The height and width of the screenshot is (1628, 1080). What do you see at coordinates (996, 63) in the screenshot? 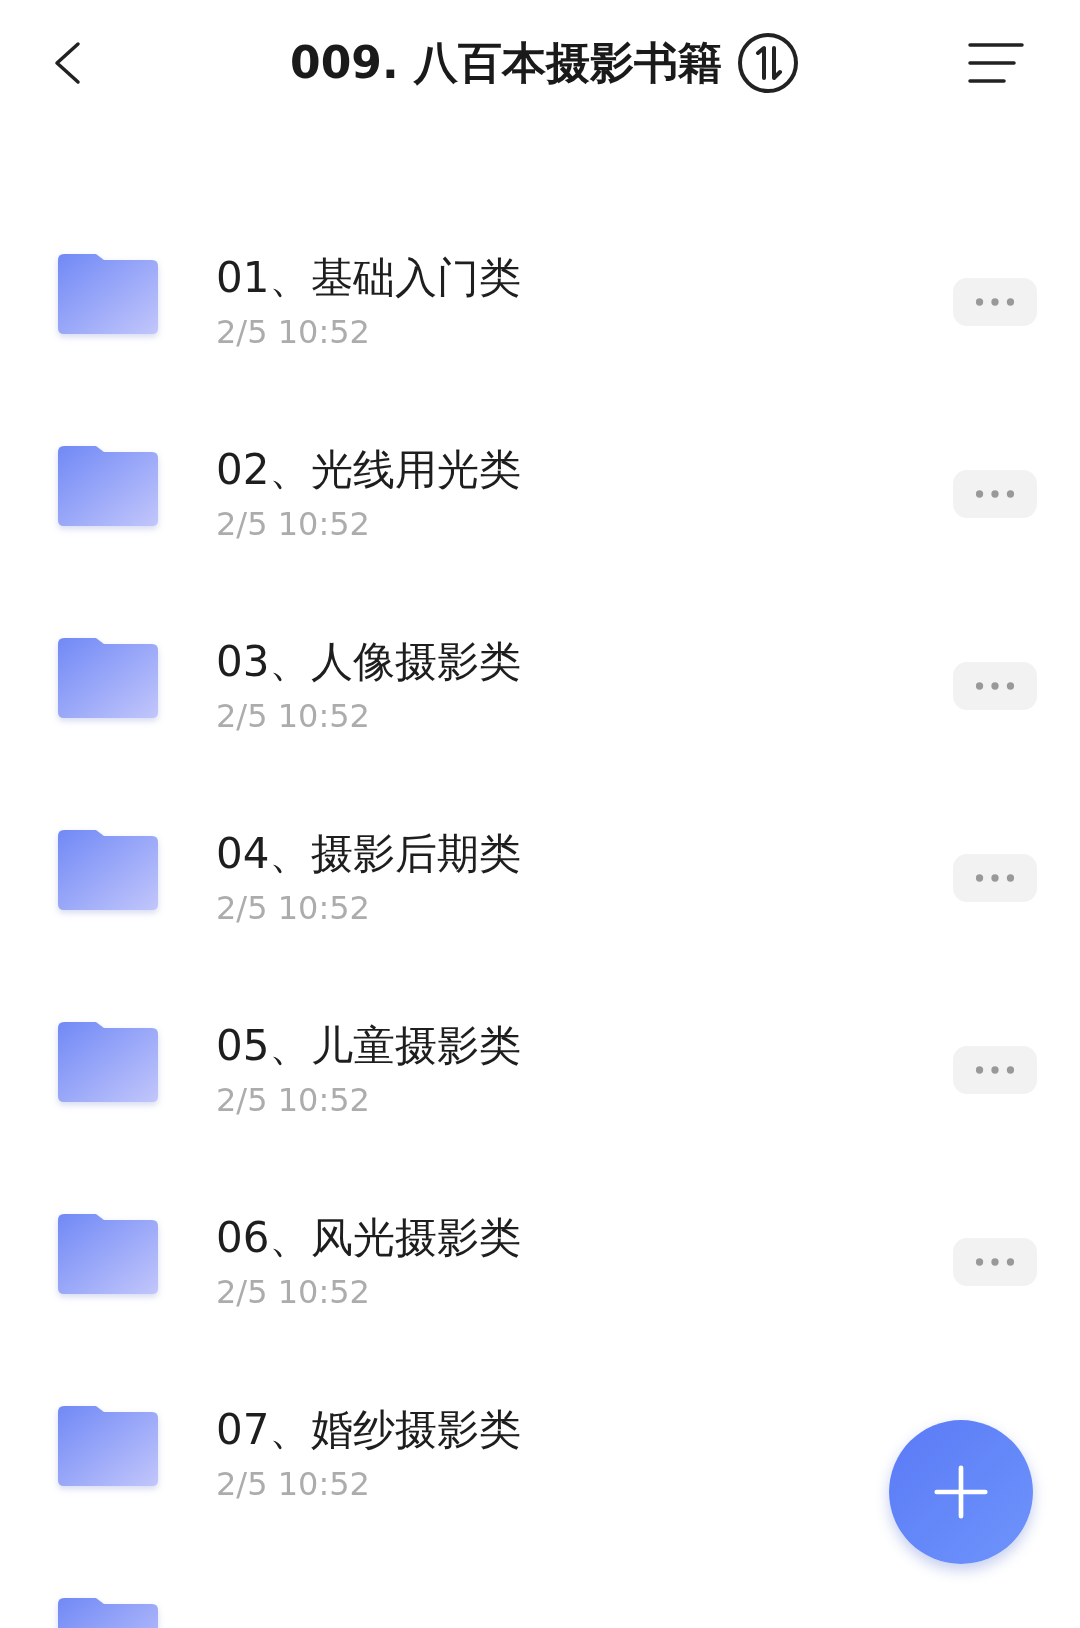
I see `menu-icon` at bounding box center [996, 63].